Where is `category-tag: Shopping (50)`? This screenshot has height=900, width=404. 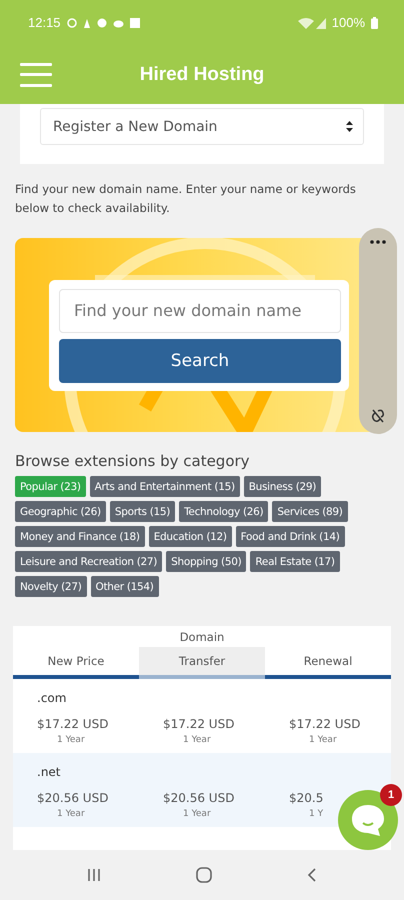 category-tag: Shopping (50) is located at coordinates (206, 561).